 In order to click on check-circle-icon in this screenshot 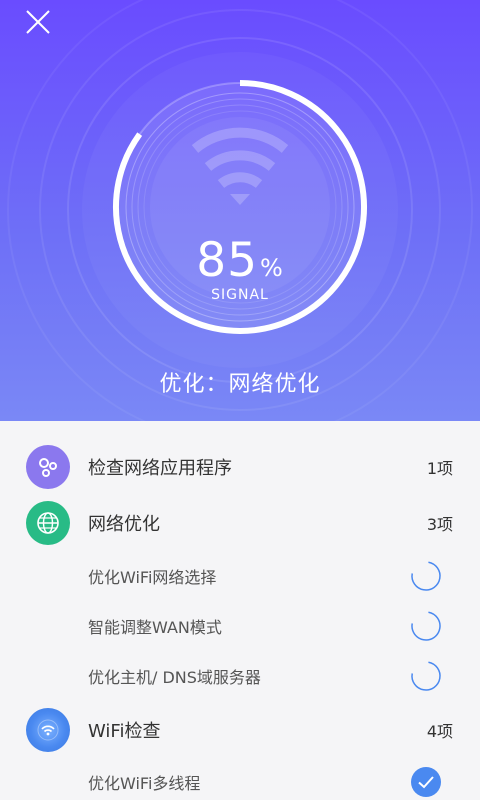, I will do `click(426, 782)`.